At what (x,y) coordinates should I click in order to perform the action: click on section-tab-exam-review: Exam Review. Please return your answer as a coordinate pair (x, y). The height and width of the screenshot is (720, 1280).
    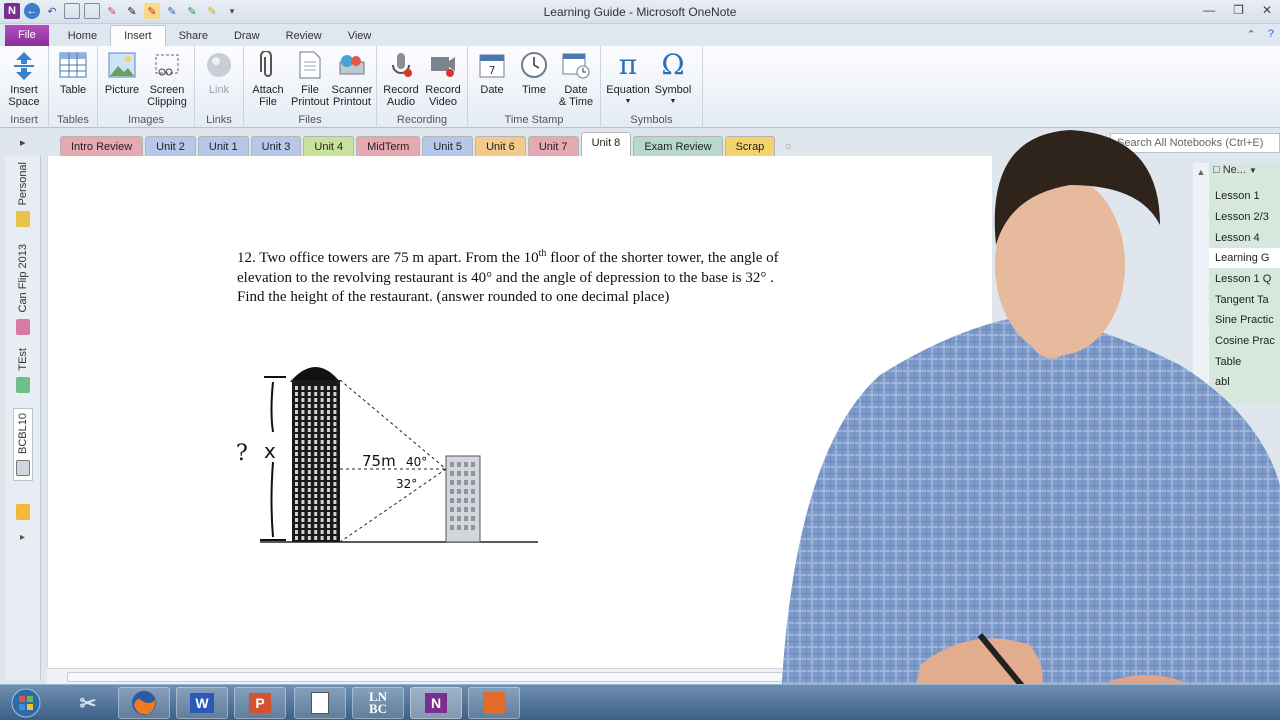
    Looking at the image, I should click on (678, 146).